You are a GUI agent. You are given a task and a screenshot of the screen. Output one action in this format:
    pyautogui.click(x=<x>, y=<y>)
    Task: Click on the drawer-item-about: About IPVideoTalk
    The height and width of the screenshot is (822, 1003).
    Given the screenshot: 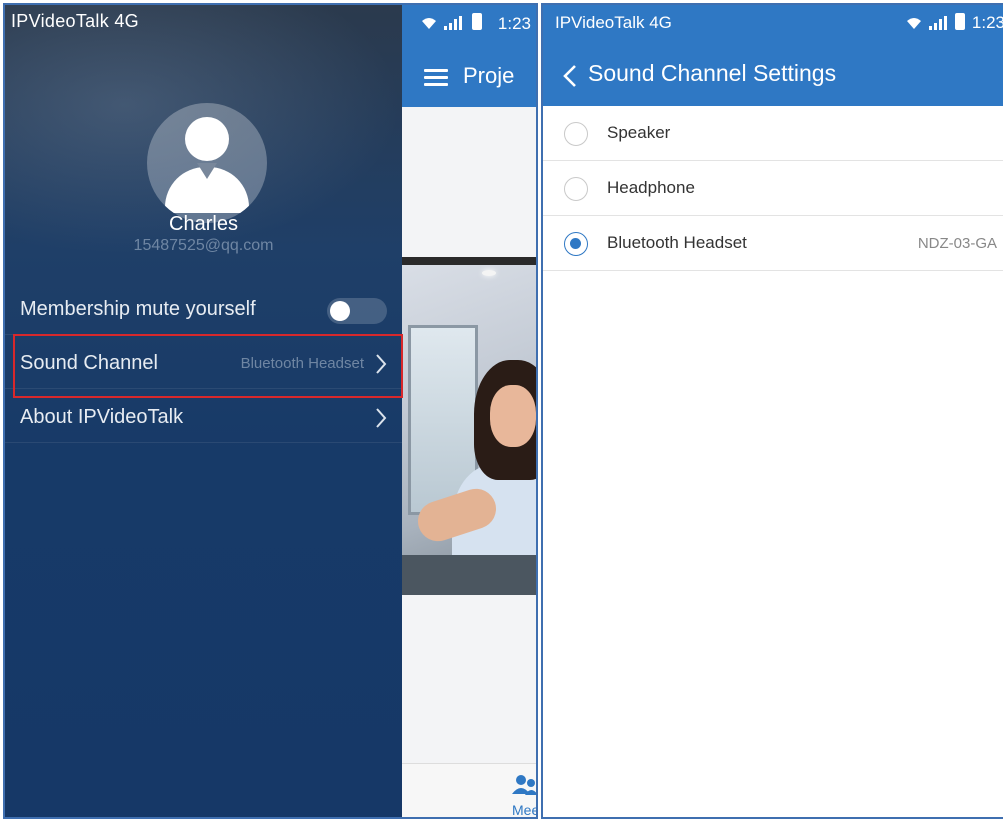 What is the action you would take?
    pyautogui.click(x=203, y=418)
    